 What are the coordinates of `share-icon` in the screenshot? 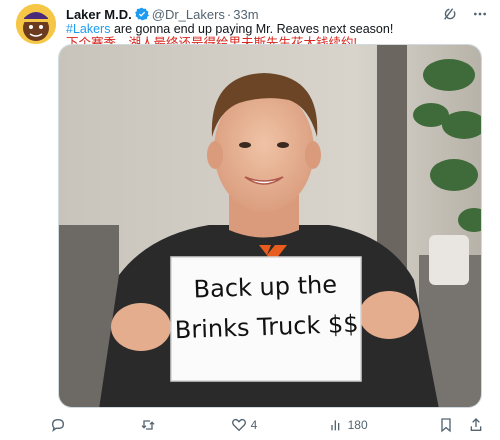 It's located at (476, 424).